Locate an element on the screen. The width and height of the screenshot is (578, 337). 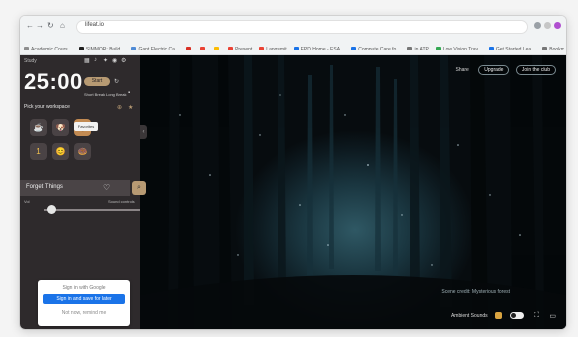
reset-icon: ↻ is located at coordinates (116, 81).